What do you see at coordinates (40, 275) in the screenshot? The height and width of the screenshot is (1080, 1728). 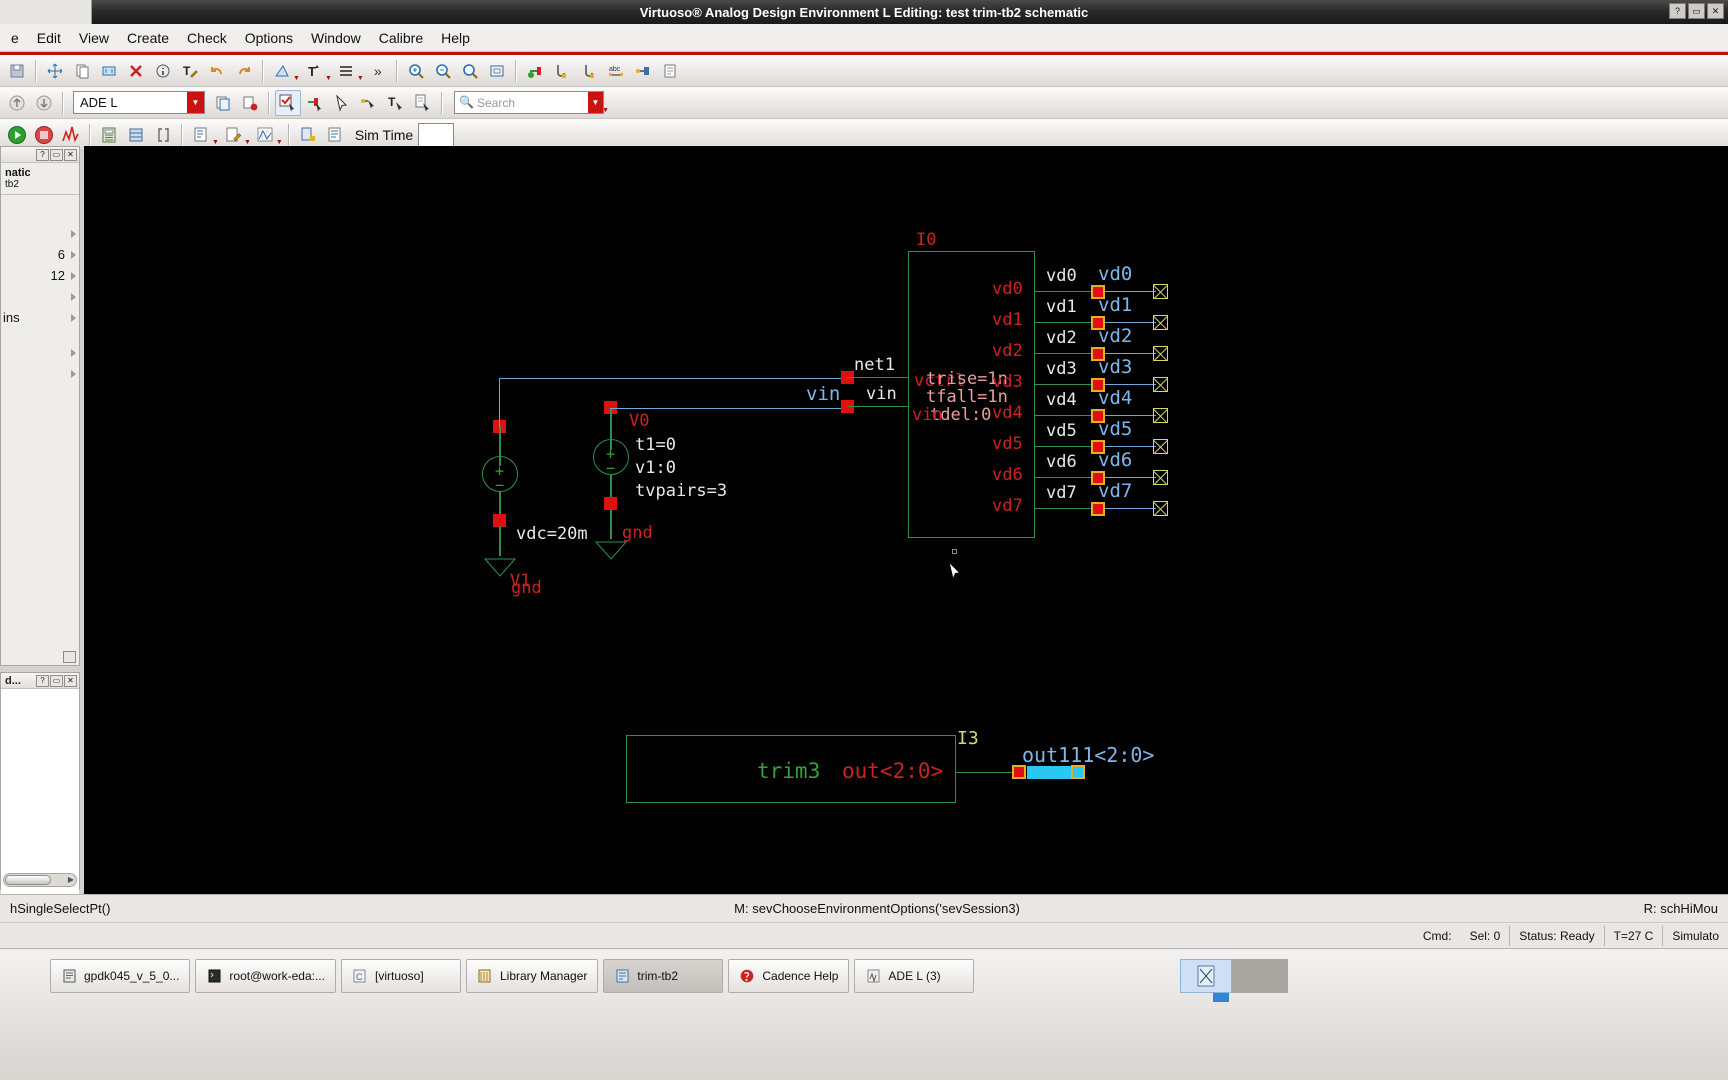 I see `navigator-row: 12` at bounding box center [40, 275].